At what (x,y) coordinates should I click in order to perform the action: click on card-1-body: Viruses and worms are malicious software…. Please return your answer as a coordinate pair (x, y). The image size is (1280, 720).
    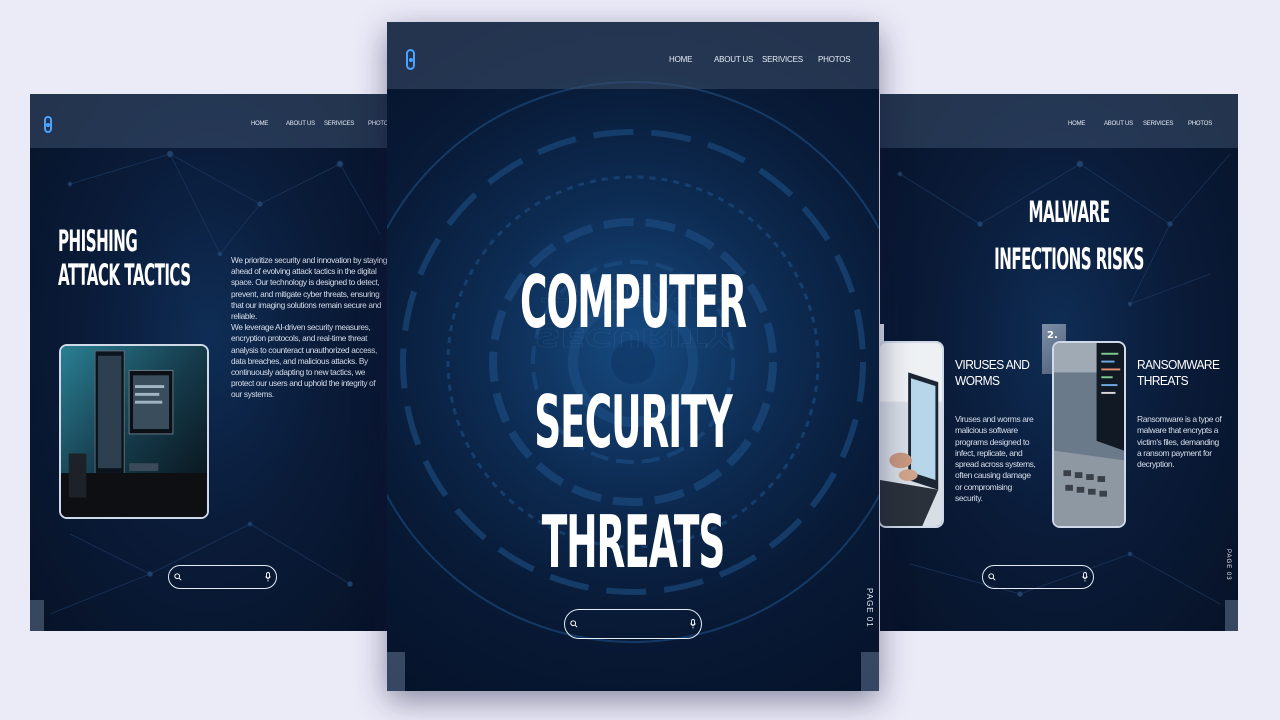
    Looking at the image, I should click on (995, 459).